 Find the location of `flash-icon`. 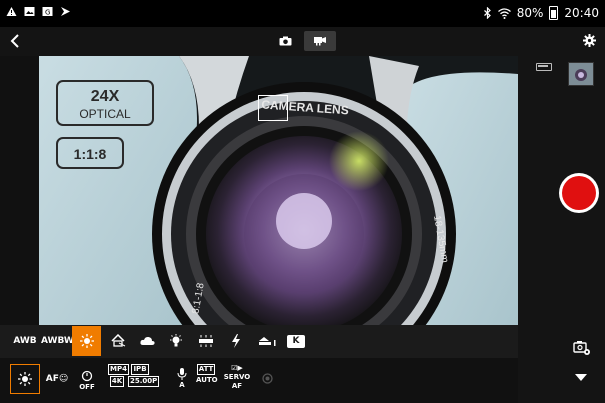

flash-icon is located at coordinates (236, 340).